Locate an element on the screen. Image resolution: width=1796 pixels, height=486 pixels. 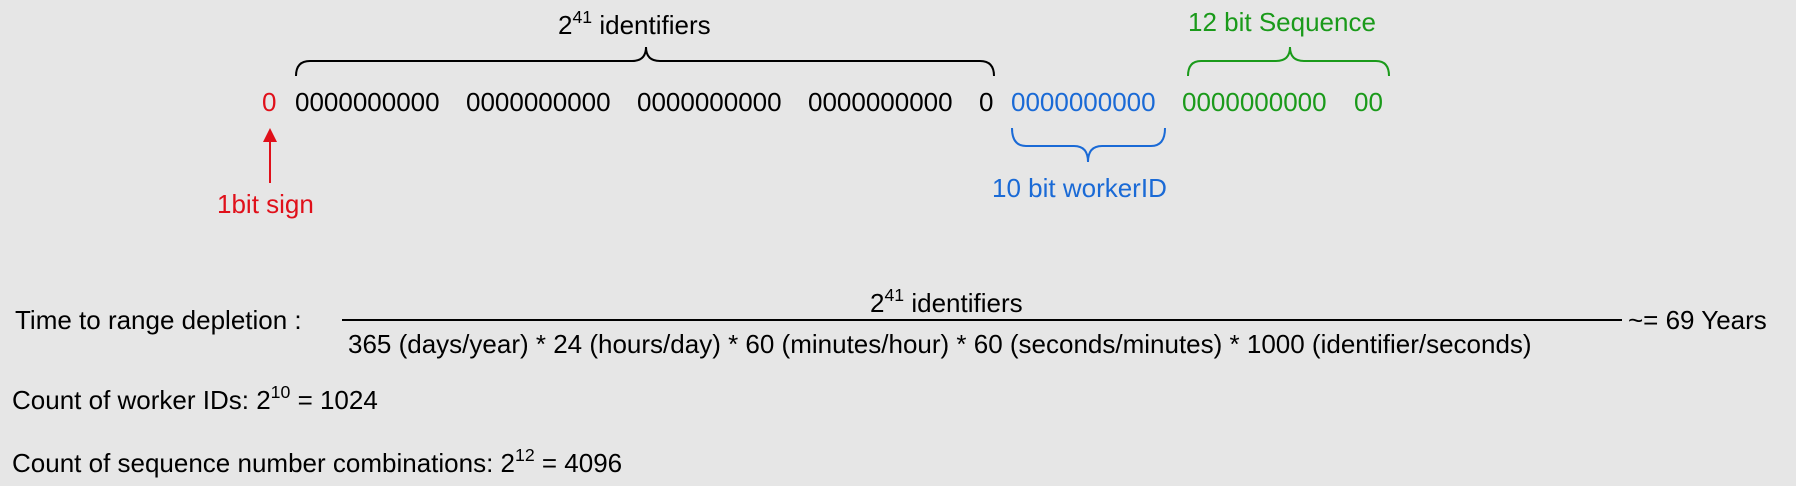
sign-bit: 0 is located at coordinates (269, 102).